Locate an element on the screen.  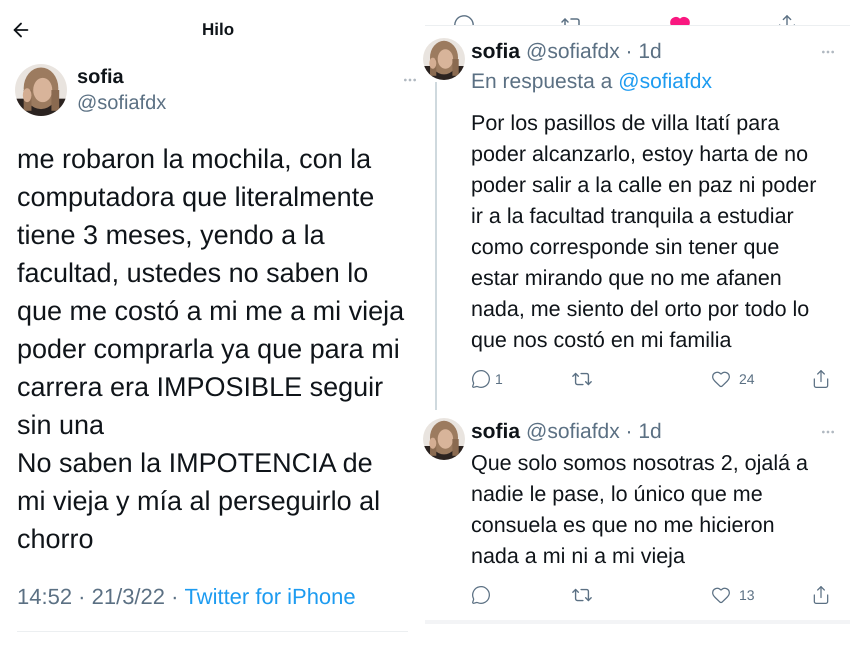
tweet-timestamp: 14:52 · 21/3/22 · is located at coordinates (97, 597).